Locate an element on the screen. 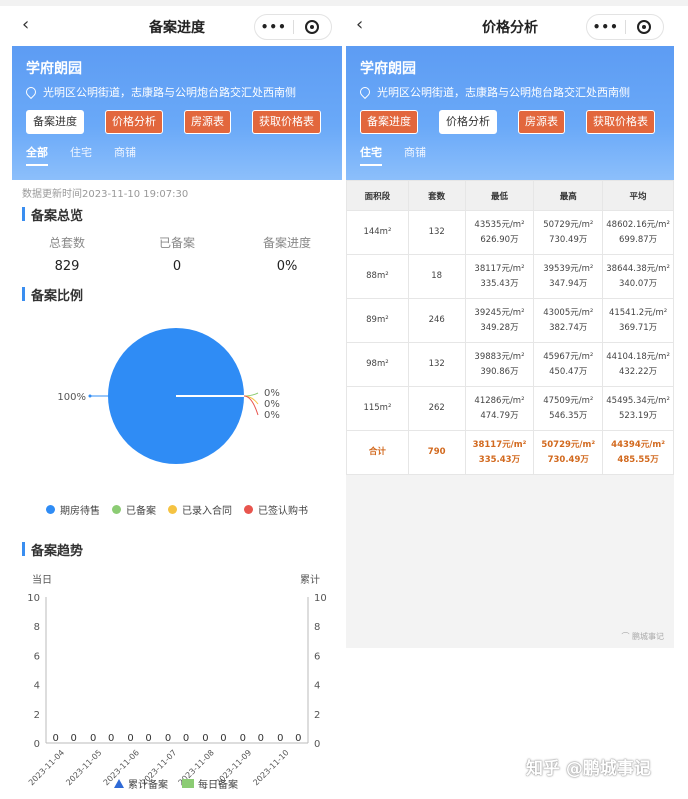 Image resolution: width=688 pixels, height=799 pixels. cell-primary-text: 47509元/m² is located at coordinates (568, 400).